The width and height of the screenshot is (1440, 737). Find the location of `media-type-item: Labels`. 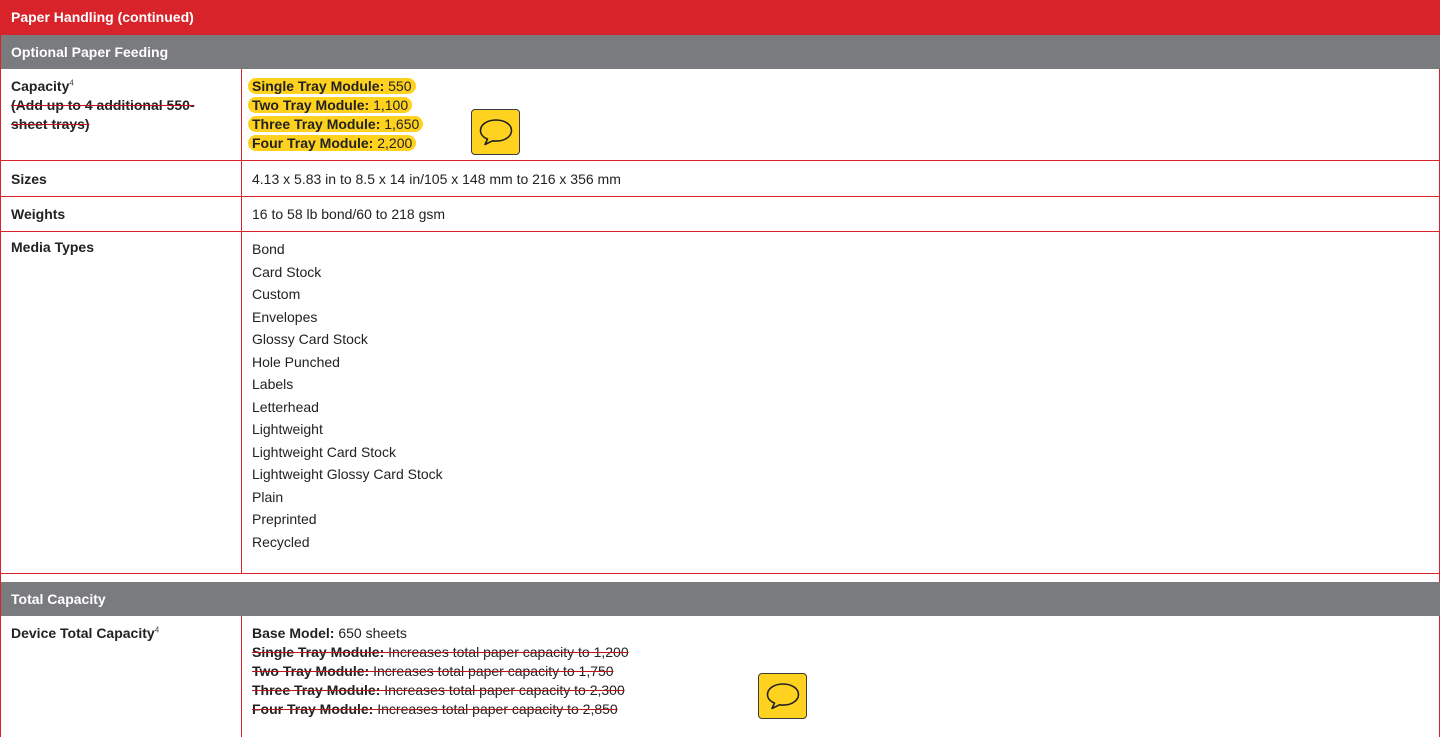

media-type-item: Labels is located at coordinates (273, 384).